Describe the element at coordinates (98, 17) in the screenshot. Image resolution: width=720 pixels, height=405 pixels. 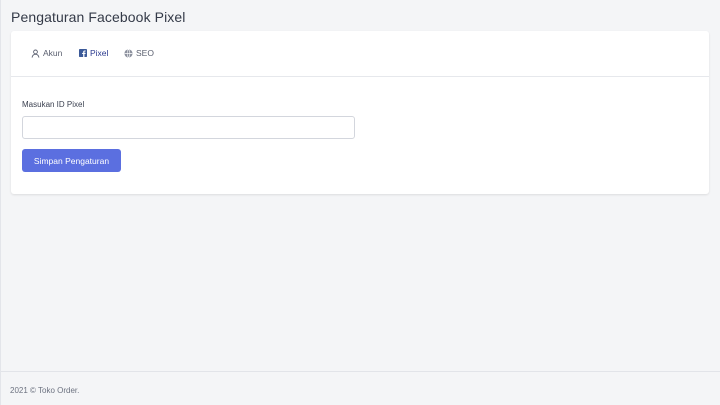
I see `page-title: Pengaturan Facebook Pixel` at that location.